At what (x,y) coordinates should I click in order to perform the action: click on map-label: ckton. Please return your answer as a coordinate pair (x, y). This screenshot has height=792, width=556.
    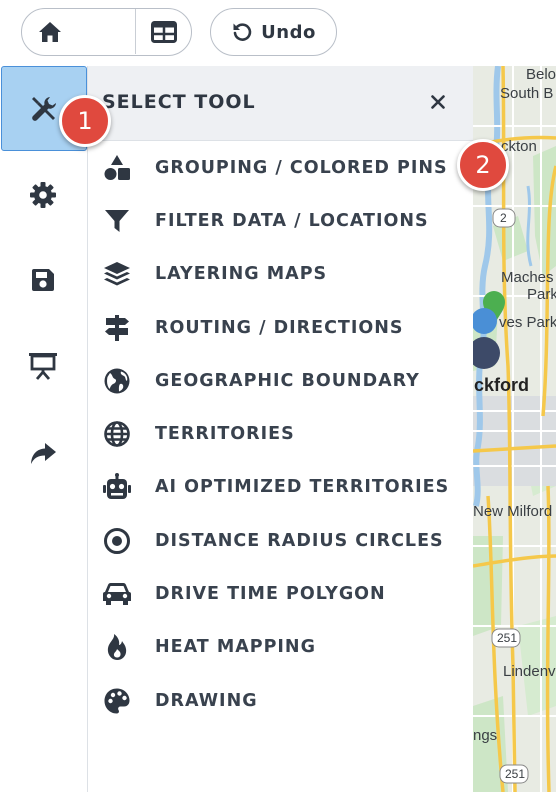
    Looking at the image, I should click on (519, 146).